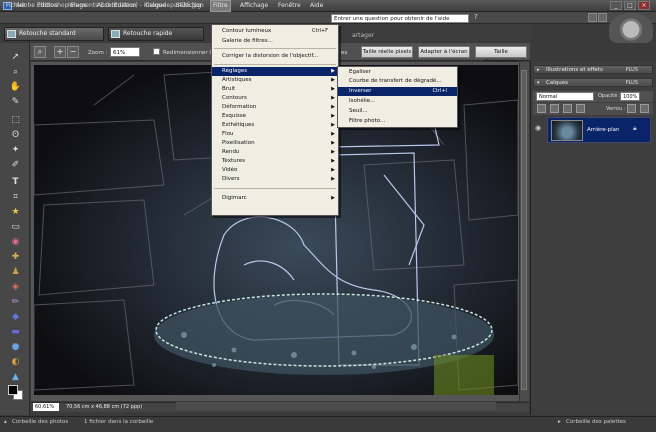  I want to click on menu-item-deformation: Déformation ▶, so click(275, 107).